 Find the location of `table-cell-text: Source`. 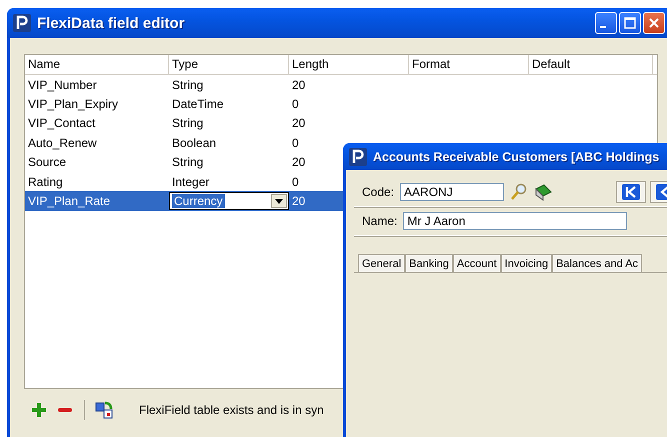

table-cell-text: Source is located at coordinates (47, 162).